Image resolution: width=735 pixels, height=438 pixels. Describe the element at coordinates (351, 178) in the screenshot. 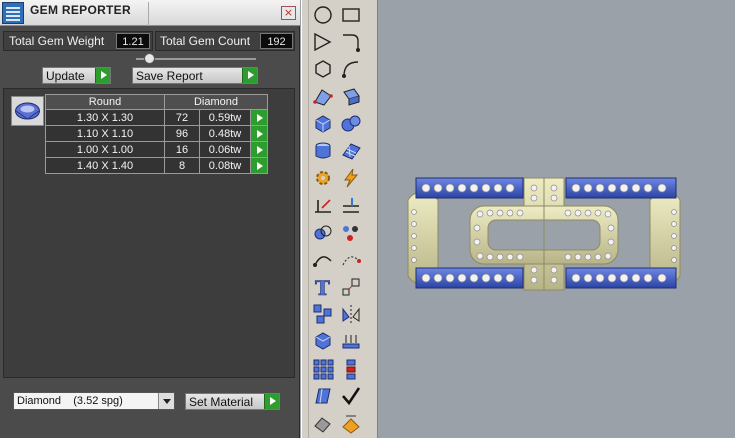

I see `lightning-tool-icon` at that location.